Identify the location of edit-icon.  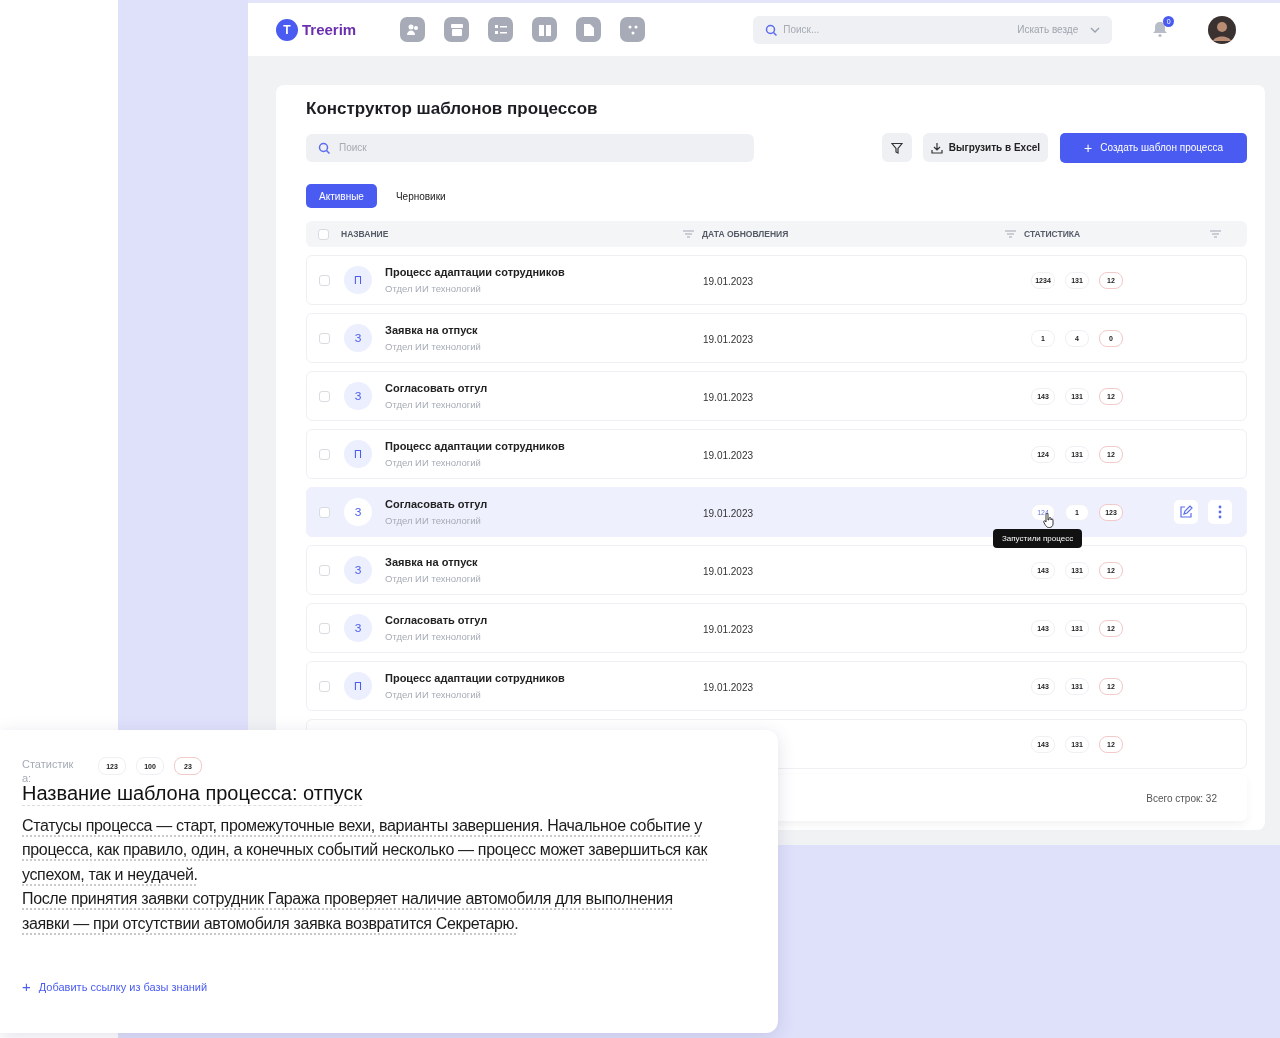
(1186, 512).